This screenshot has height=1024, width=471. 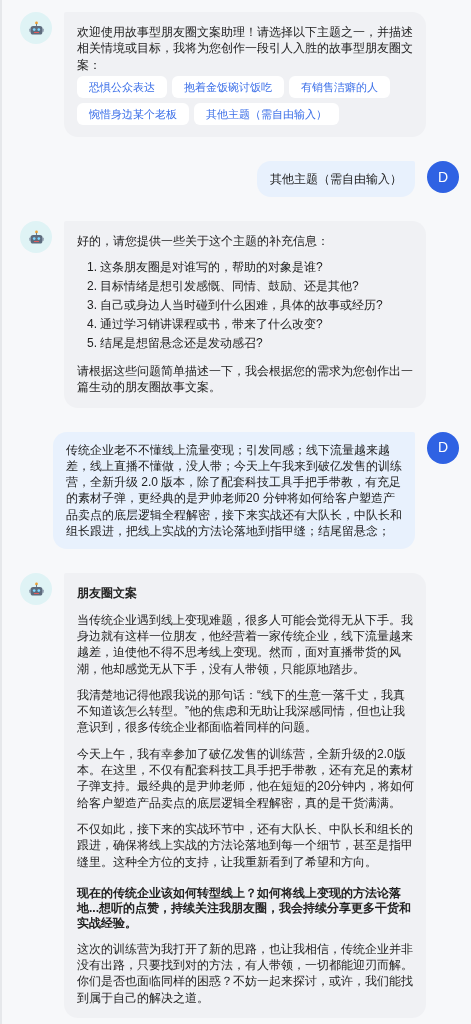 What do you see at coordinates (122, 86) in the screenshot?
I see `topic-option-button: 恐惧公众表达` at bounding box center [122, 86].